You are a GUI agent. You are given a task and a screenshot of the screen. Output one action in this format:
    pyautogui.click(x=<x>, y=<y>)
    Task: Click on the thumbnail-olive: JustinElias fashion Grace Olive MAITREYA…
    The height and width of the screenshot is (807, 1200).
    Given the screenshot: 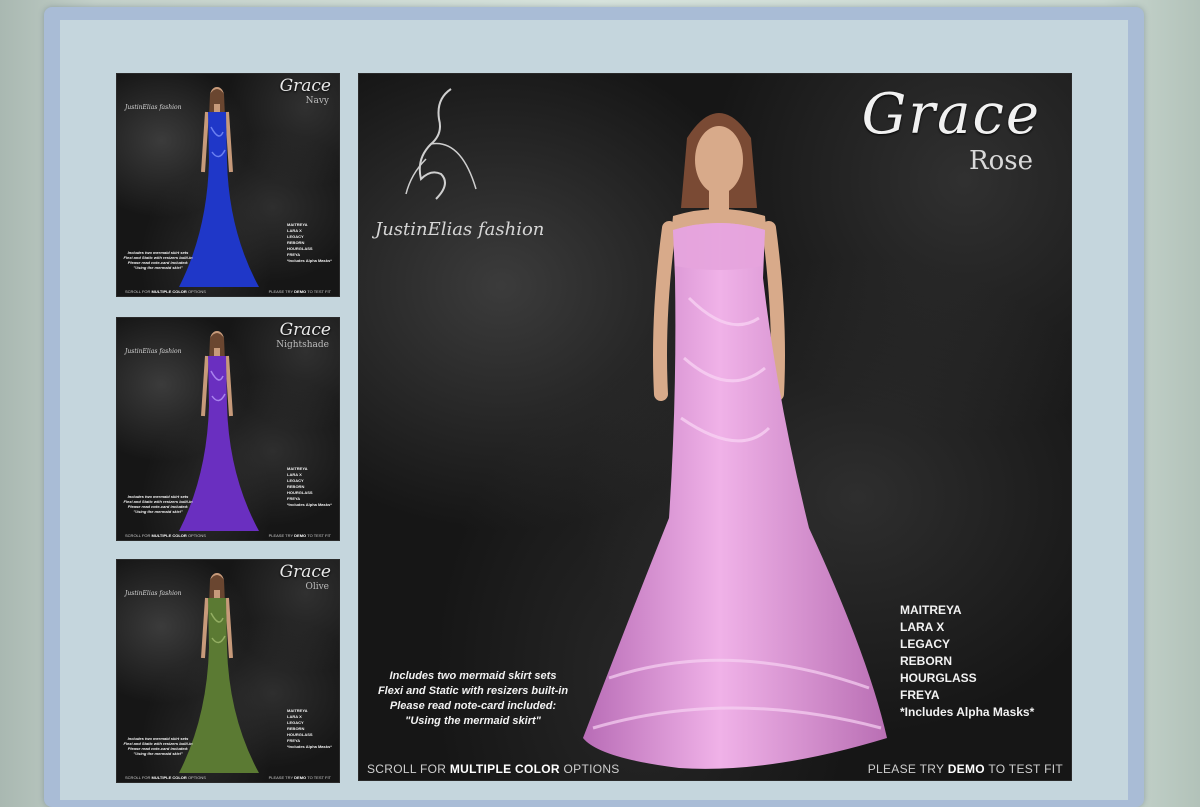 What is the action you would take?
    pyautogui.click(x=228, y=671)
    